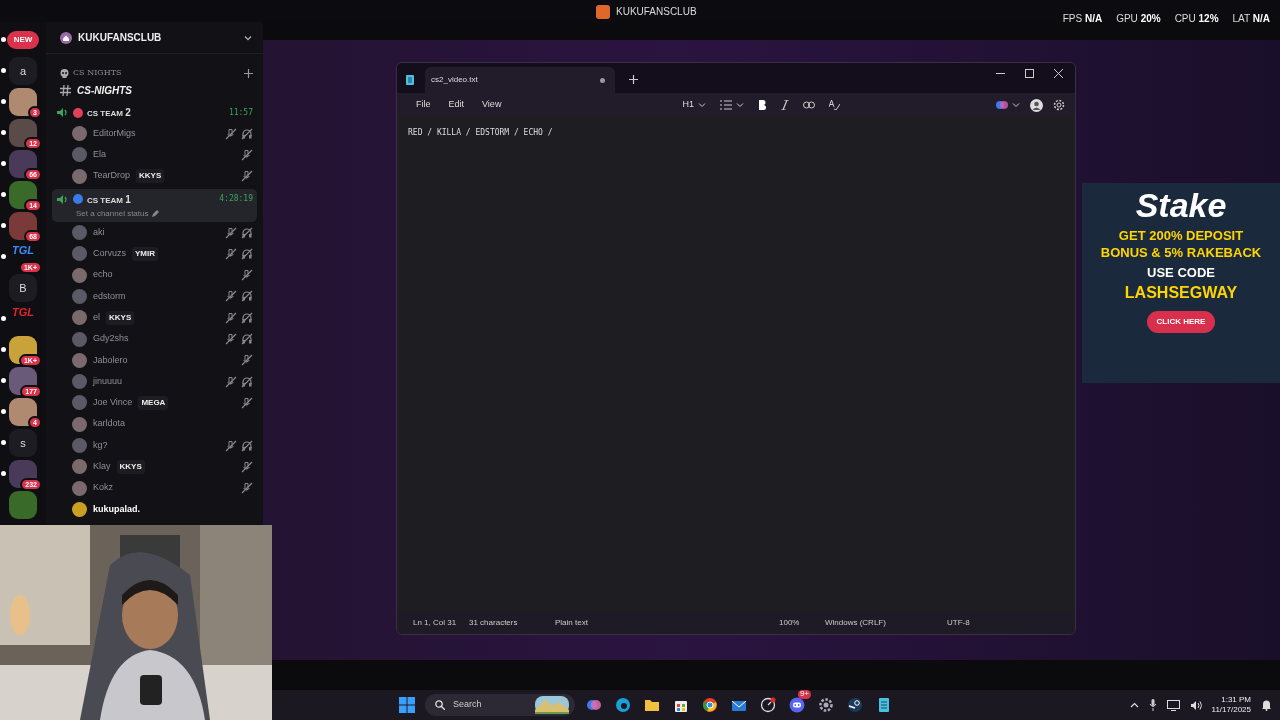  I want to click on search-icon, so click(440, 705).